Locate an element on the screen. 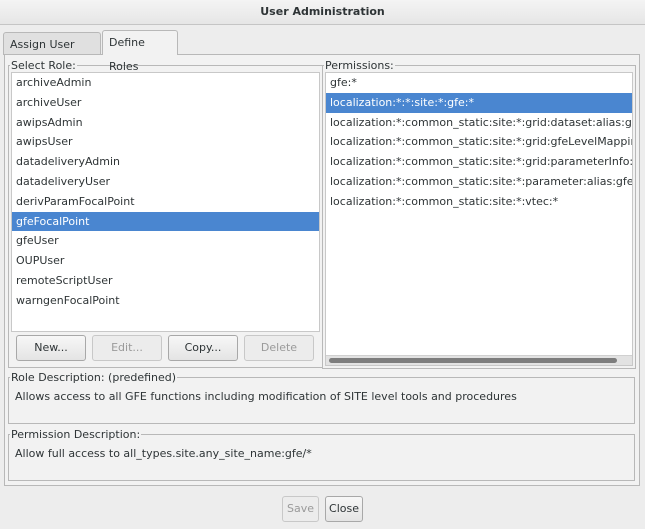 The height and width of the screenshot is (529, 645). role-item: OUPUser is located at coordinates (165, 261).